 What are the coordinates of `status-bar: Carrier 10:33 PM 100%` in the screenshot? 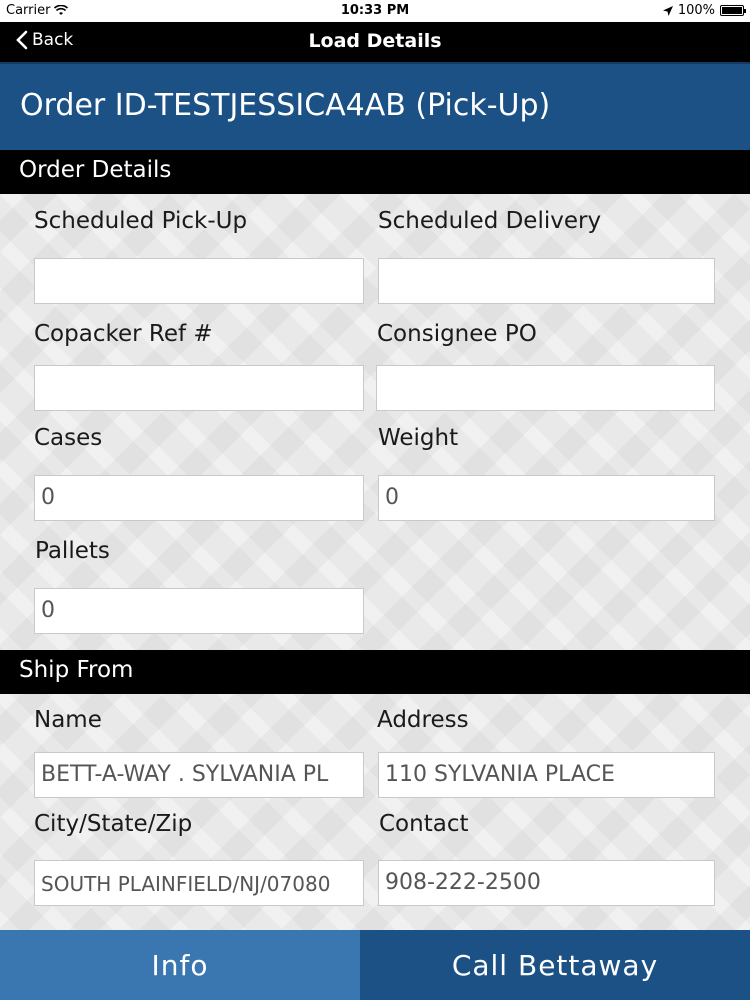 It's located at (375, 11).